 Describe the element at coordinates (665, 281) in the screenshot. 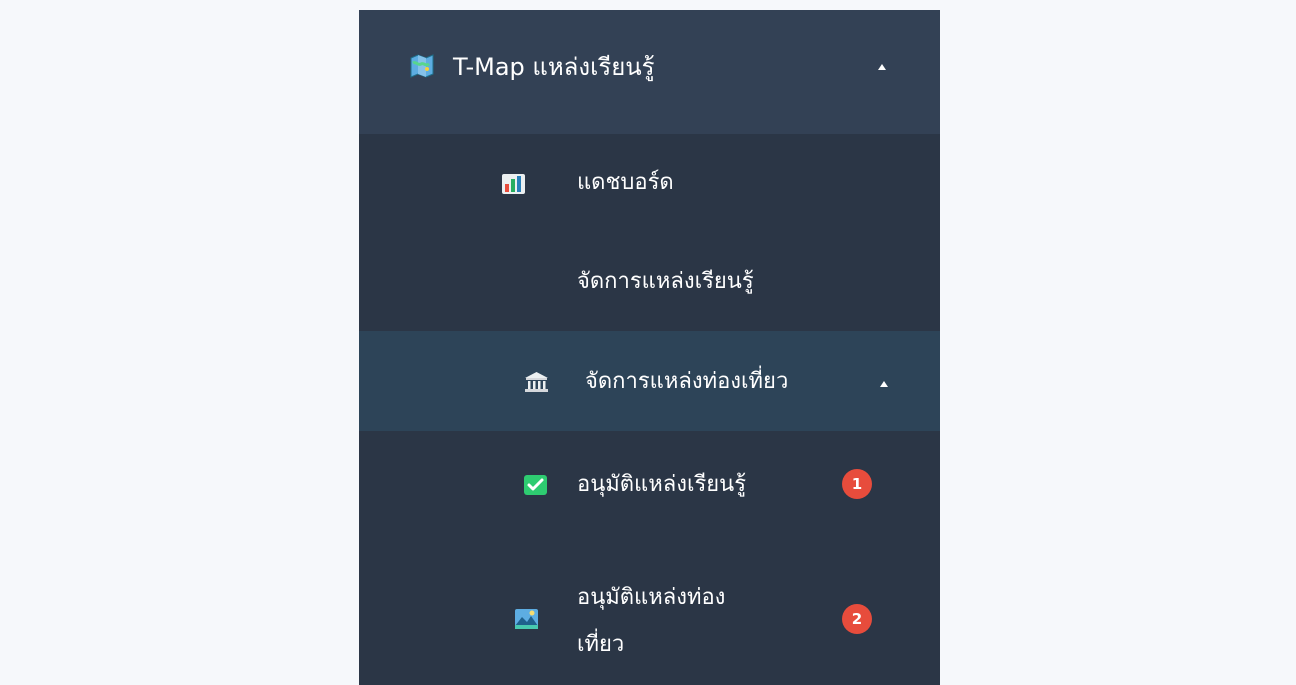

I see `sidebar-item-label: จัดการแหล่งเรียนรู้` at that location.